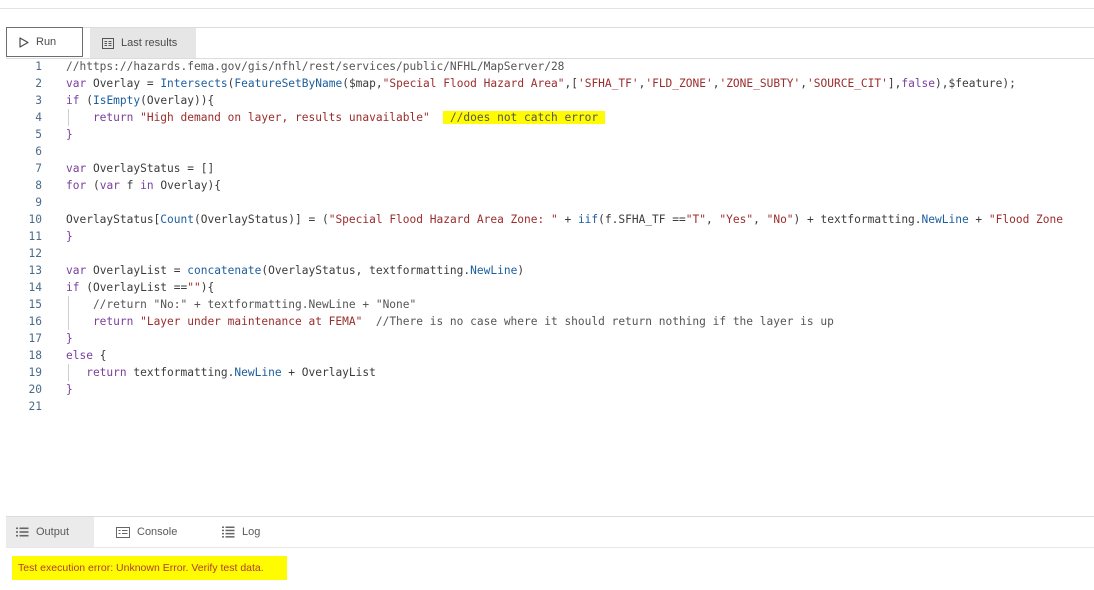 This screenshot has width=1094, height=590. Describe the element at coordinates (550, 236) in the screenshot. I see `code-line: 11}` at that location.